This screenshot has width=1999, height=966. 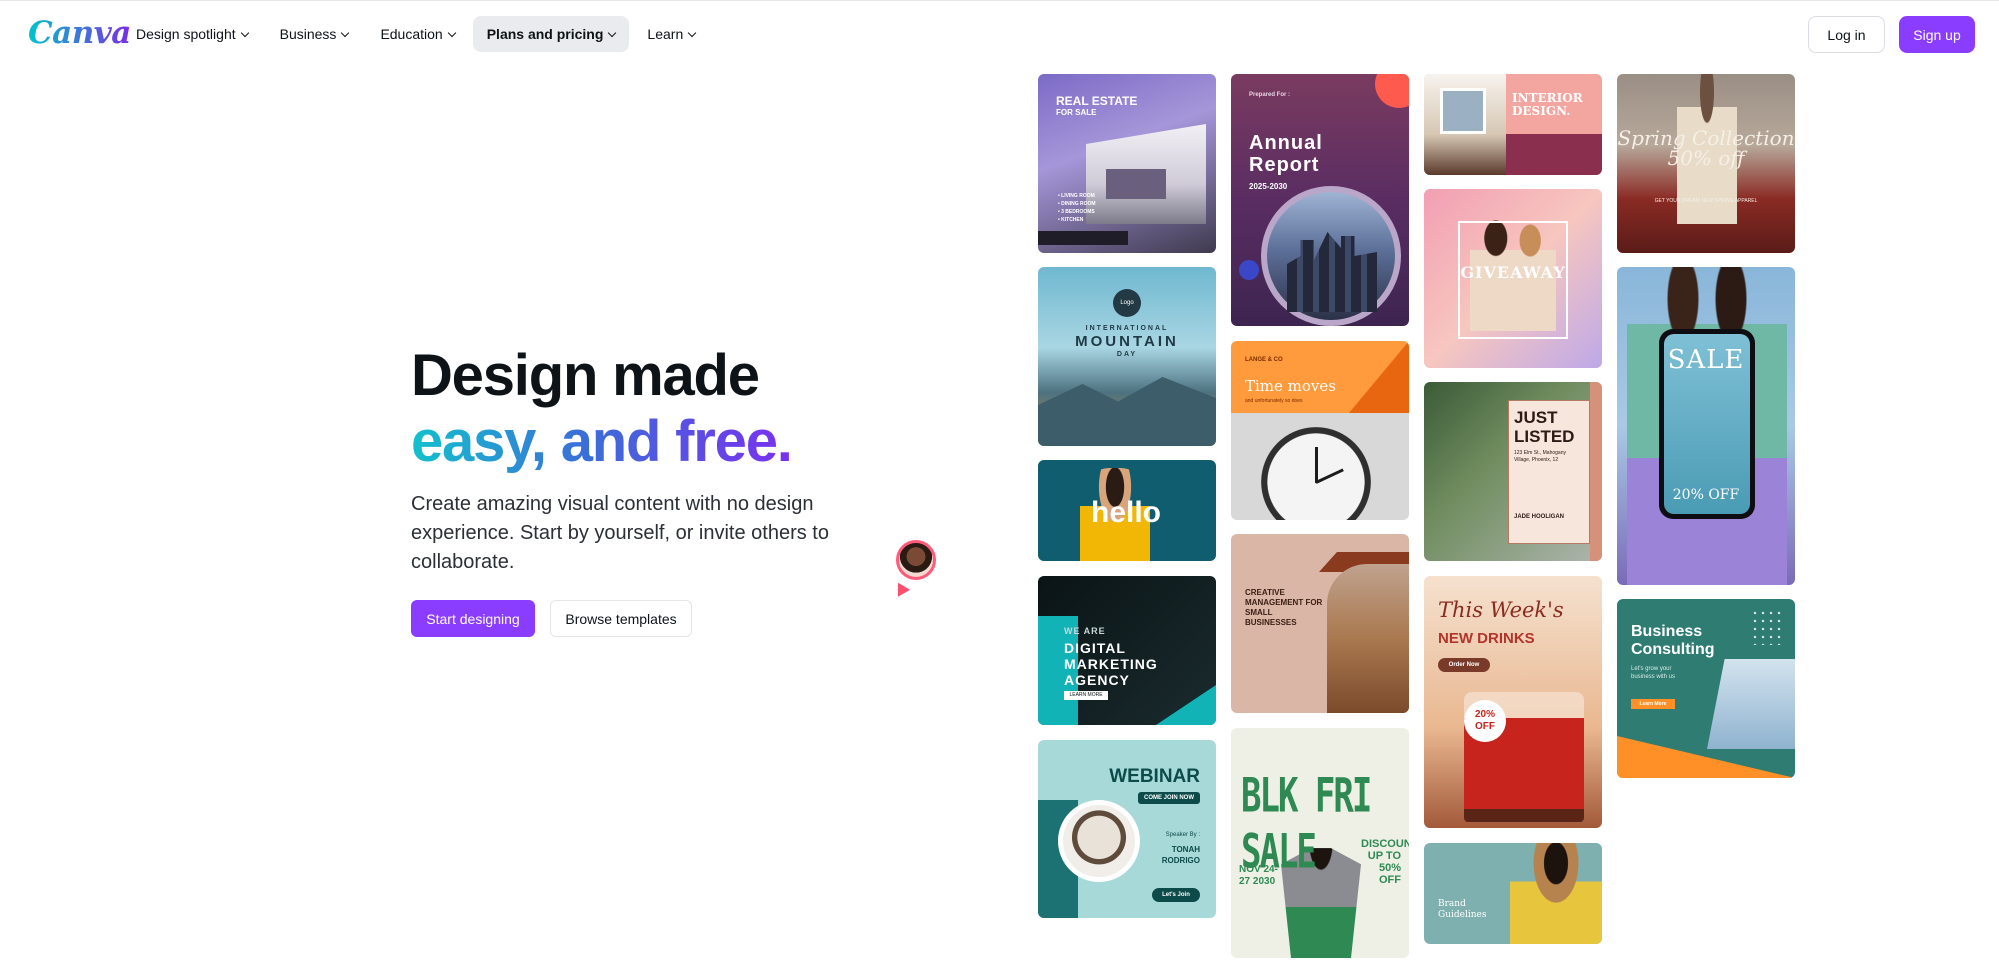 I want to click on template-subtitle: NEW DRINKS, so click(x=1486, y=638).